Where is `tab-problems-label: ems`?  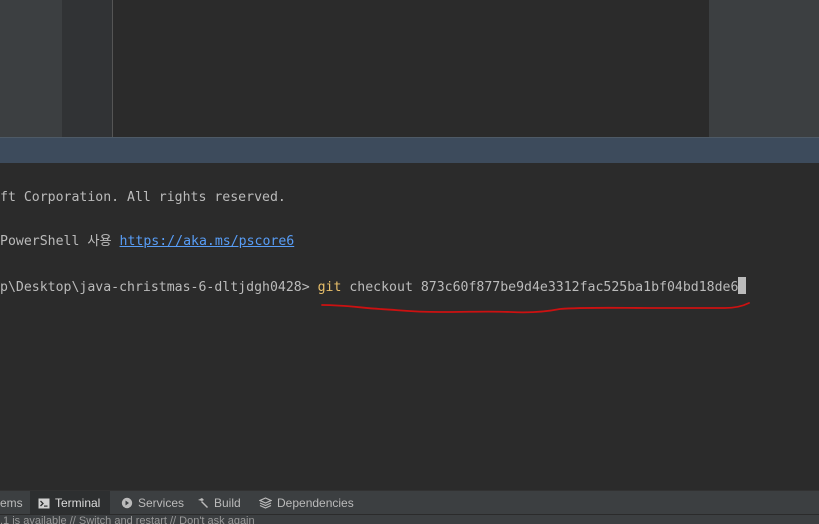
tab-problems-label: ems is located at coordinates (11, 503).